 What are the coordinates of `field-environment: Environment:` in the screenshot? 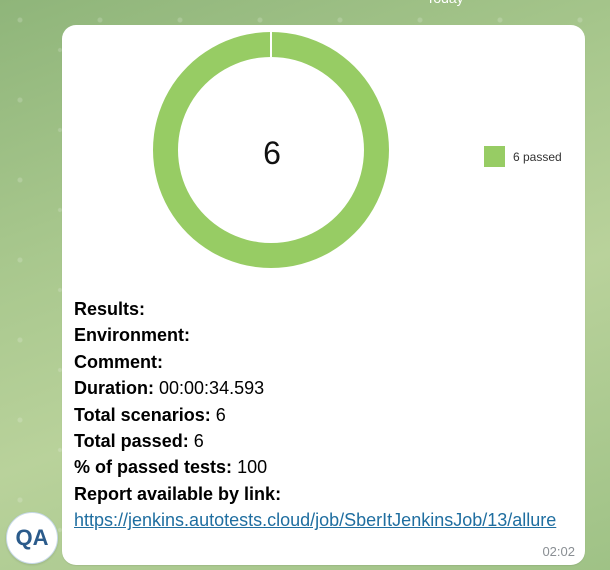 It's located at (326, 335).